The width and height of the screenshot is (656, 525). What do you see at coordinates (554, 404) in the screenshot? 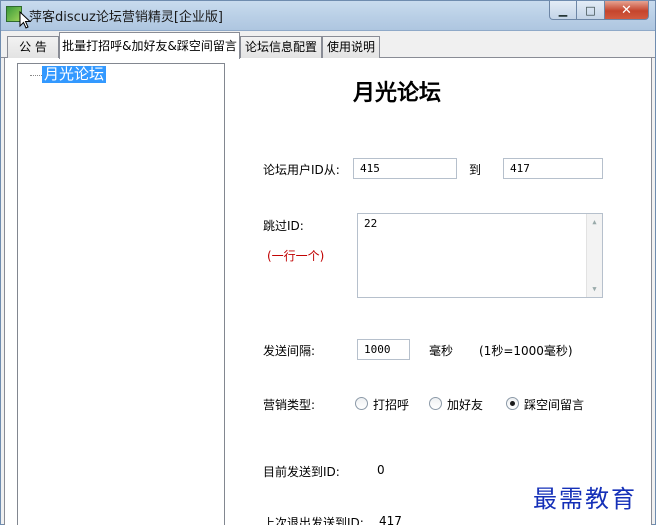
I see `radio-space-message-label: 踩空间留言` at bounding box center [554, 404].